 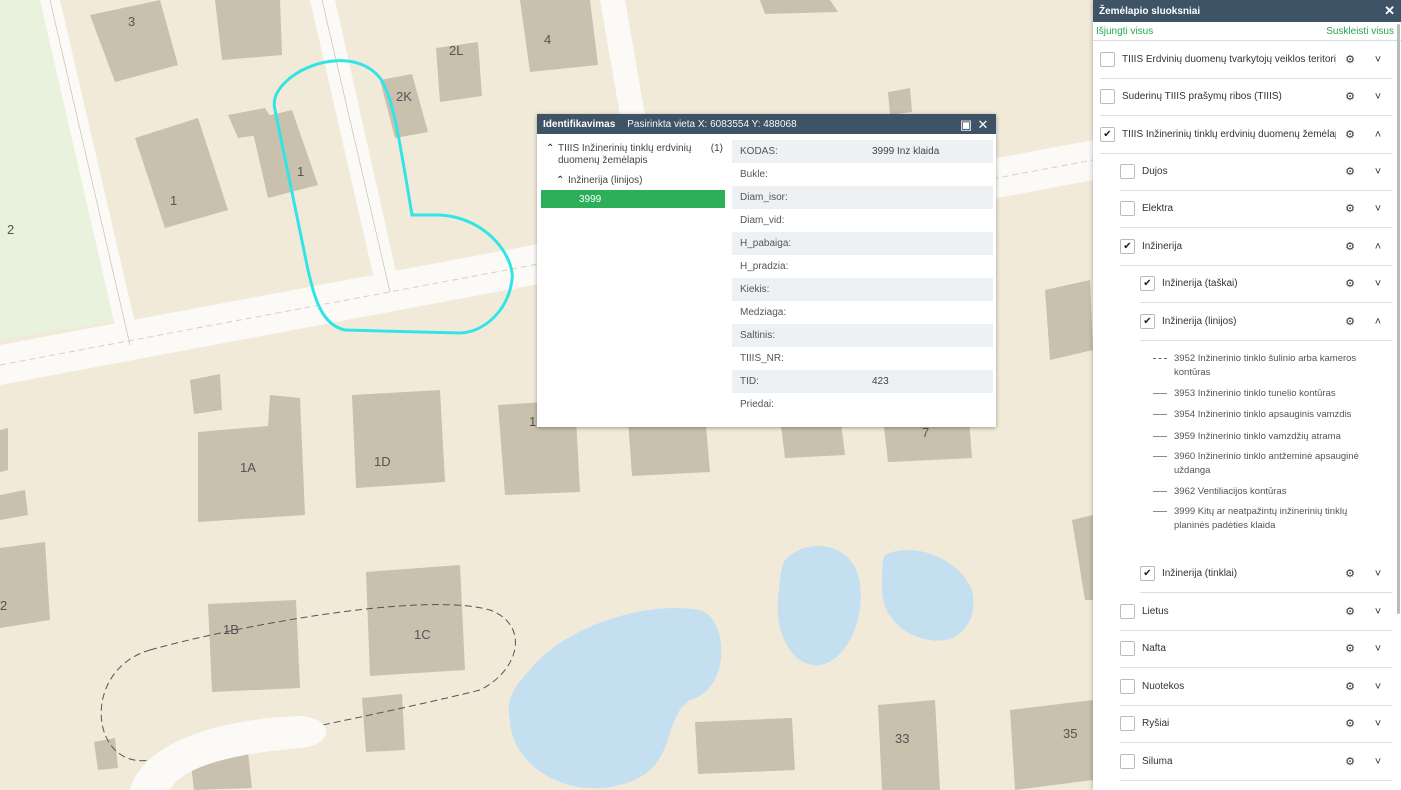 I want to click on disable-all-link: Išjungti visus, so click(x=1124, y=31).